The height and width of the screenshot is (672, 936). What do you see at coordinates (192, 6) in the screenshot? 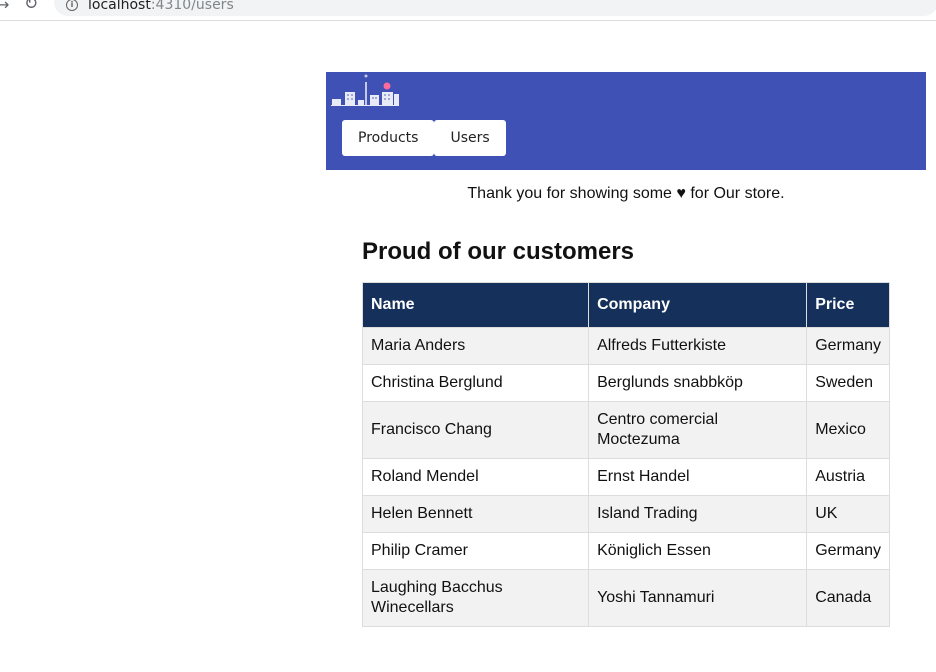
I see `url-path: :4310/users` at bounding box center [192, 6].